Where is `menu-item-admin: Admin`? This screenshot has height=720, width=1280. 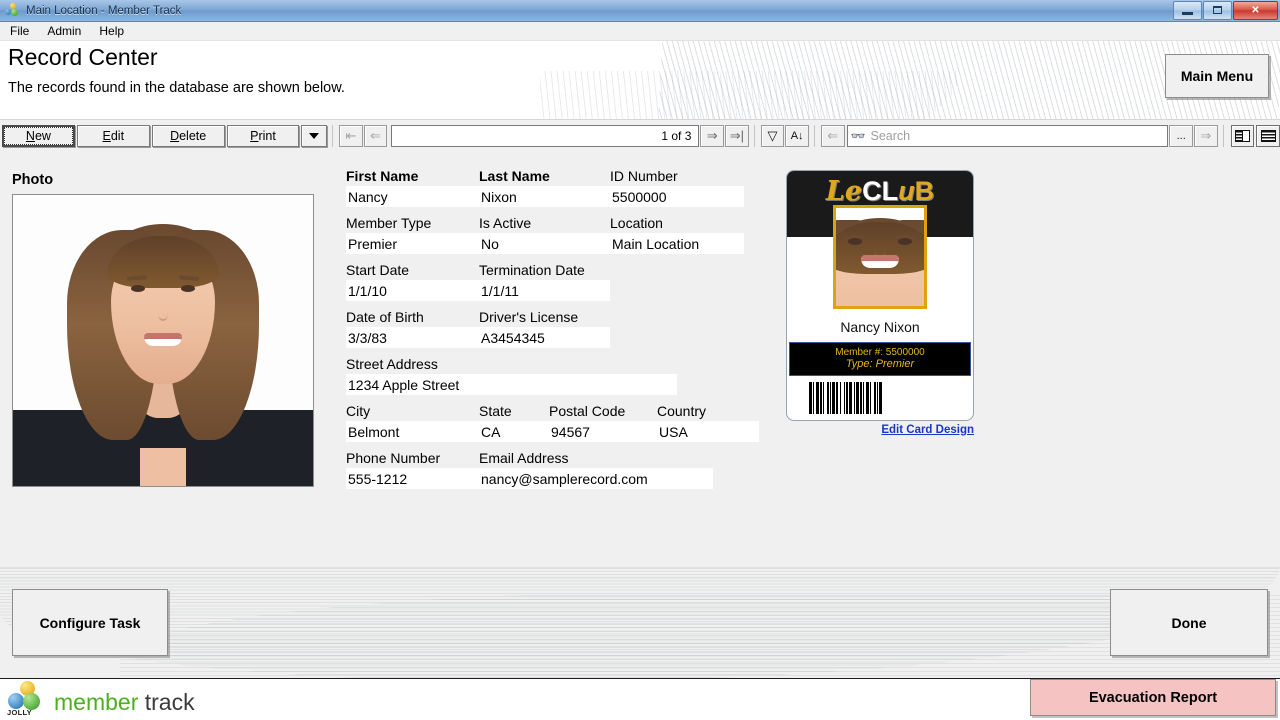 menu-item-admin: Admin is located at coordinates (64, 31).